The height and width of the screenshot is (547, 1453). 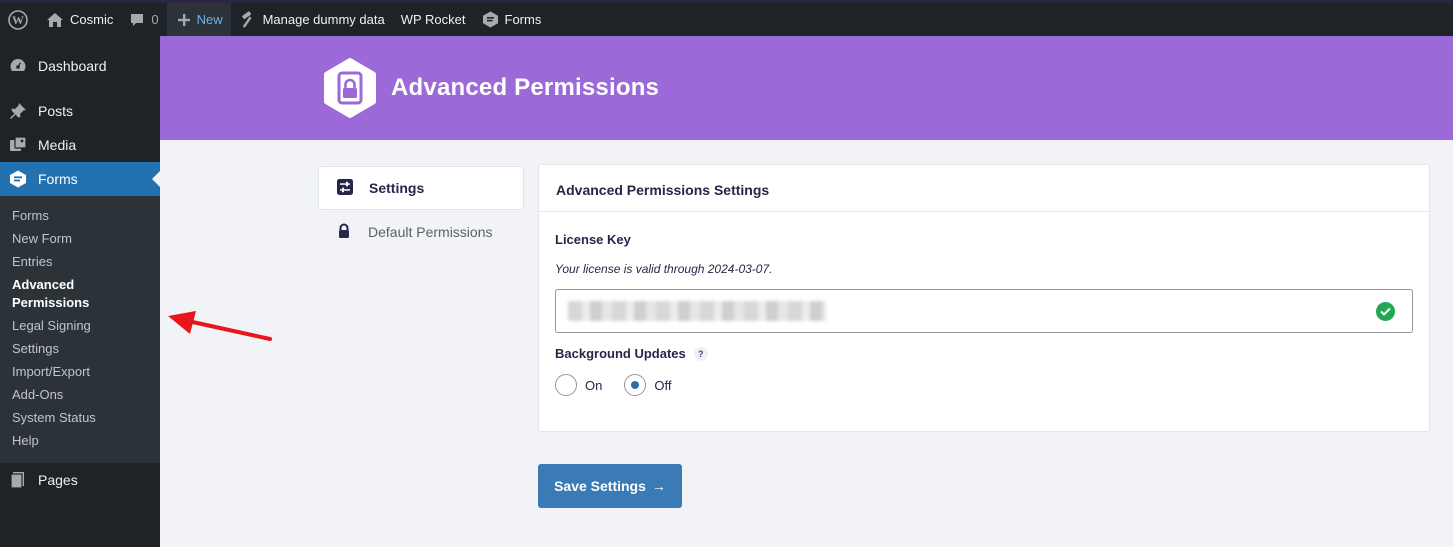 What do you see at coordinates (72, 66) in the screenshot?
I see `sidebar-item-dashboard-label: Dashboard` at bounding box center [72, 66].